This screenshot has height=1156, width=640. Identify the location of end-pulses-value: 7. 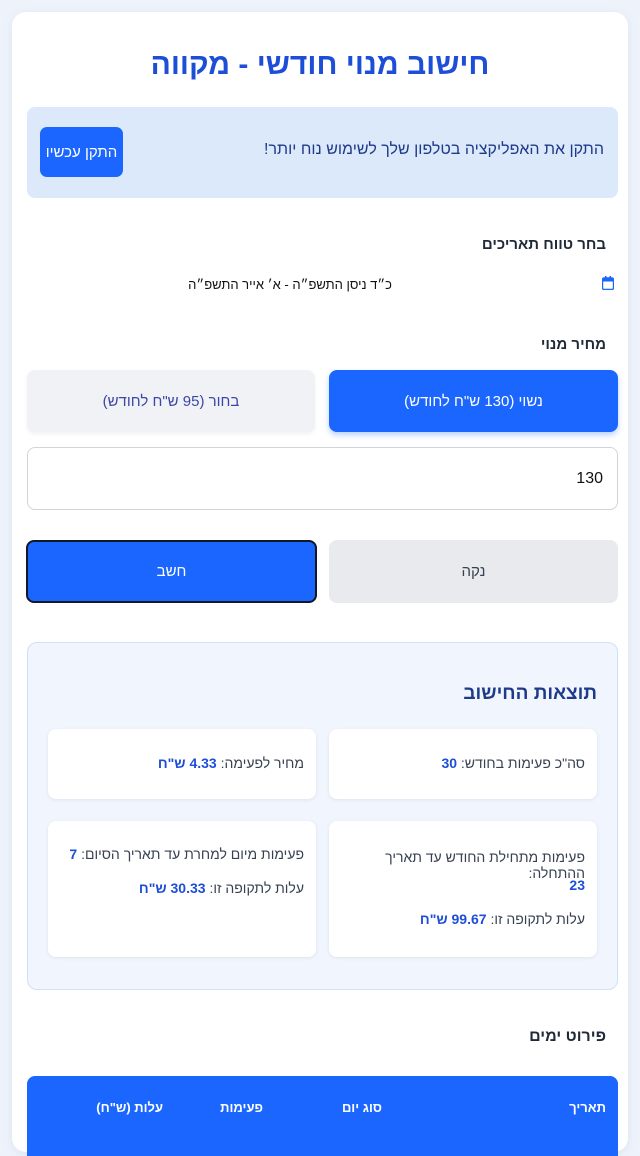
(73, 854).